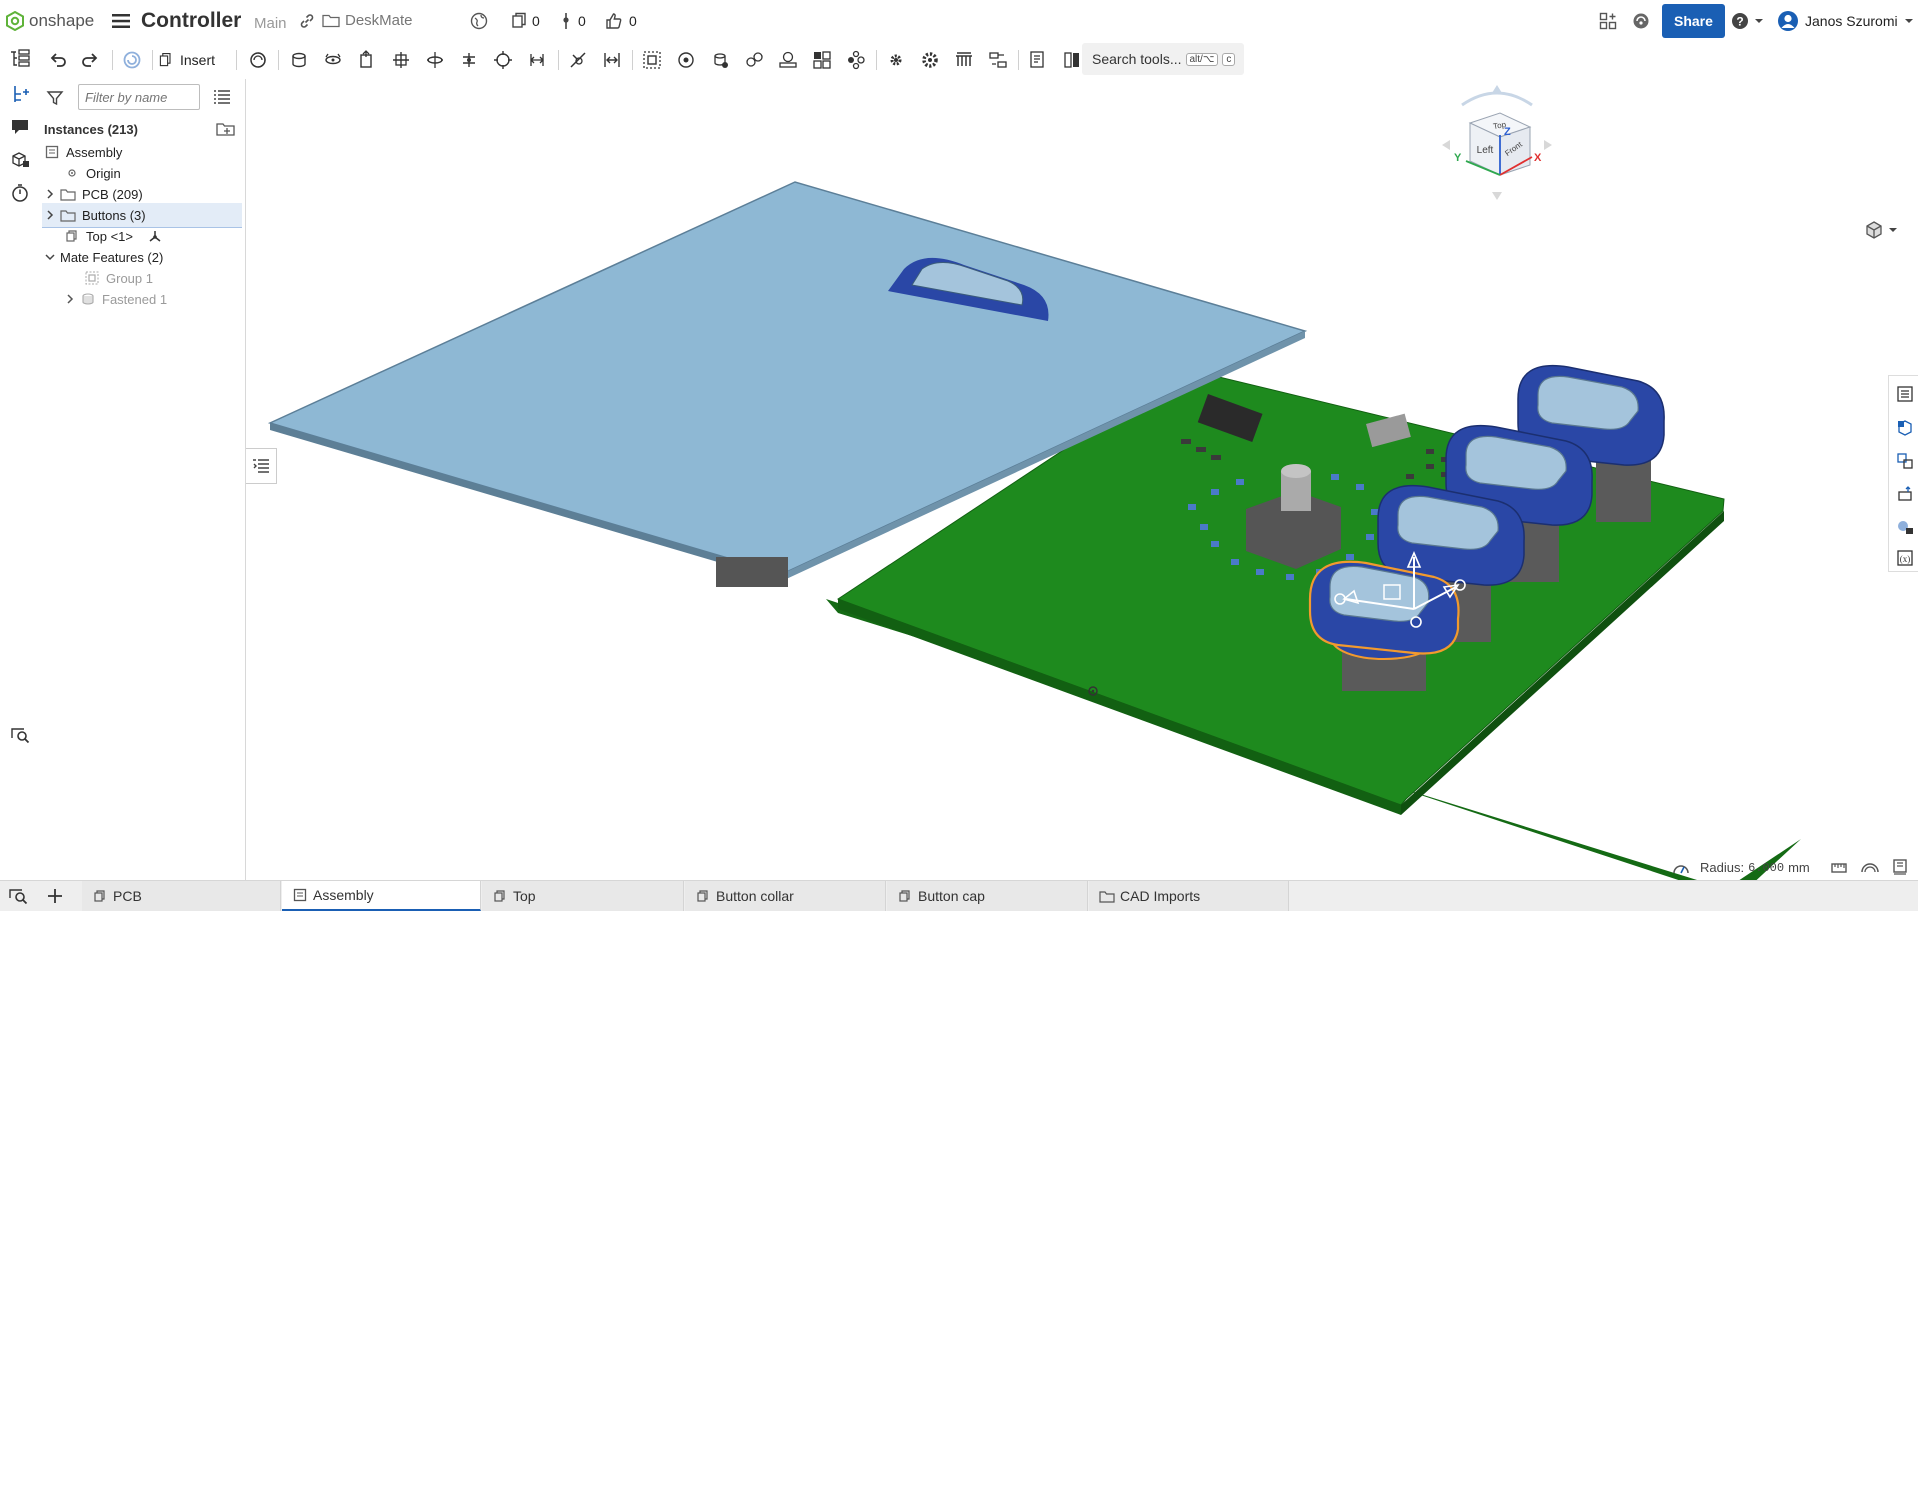 The height and width of the screenshot is (1505, 1918). Describe the element at coordinates (1900, 869) in the screenshot. I see `section-properties-icon` at that location.